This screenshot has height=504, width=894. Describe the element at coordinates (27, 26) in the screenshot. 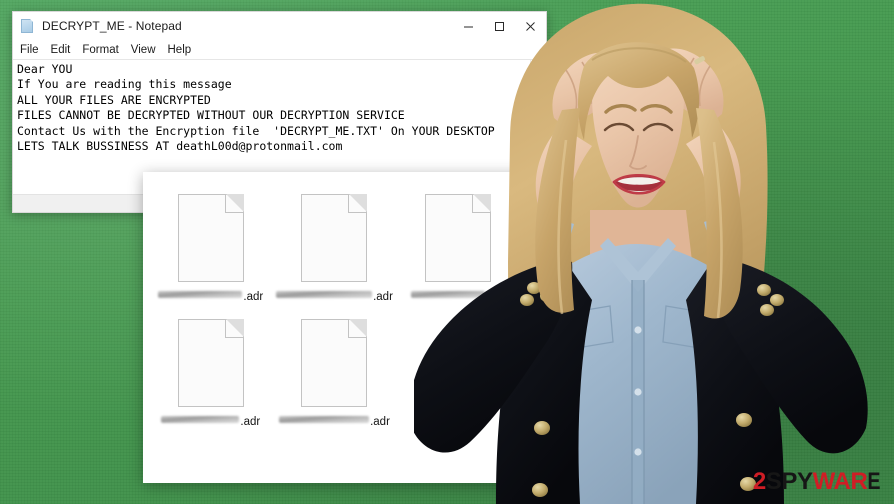

I see `notepad-document-icon` at that location.